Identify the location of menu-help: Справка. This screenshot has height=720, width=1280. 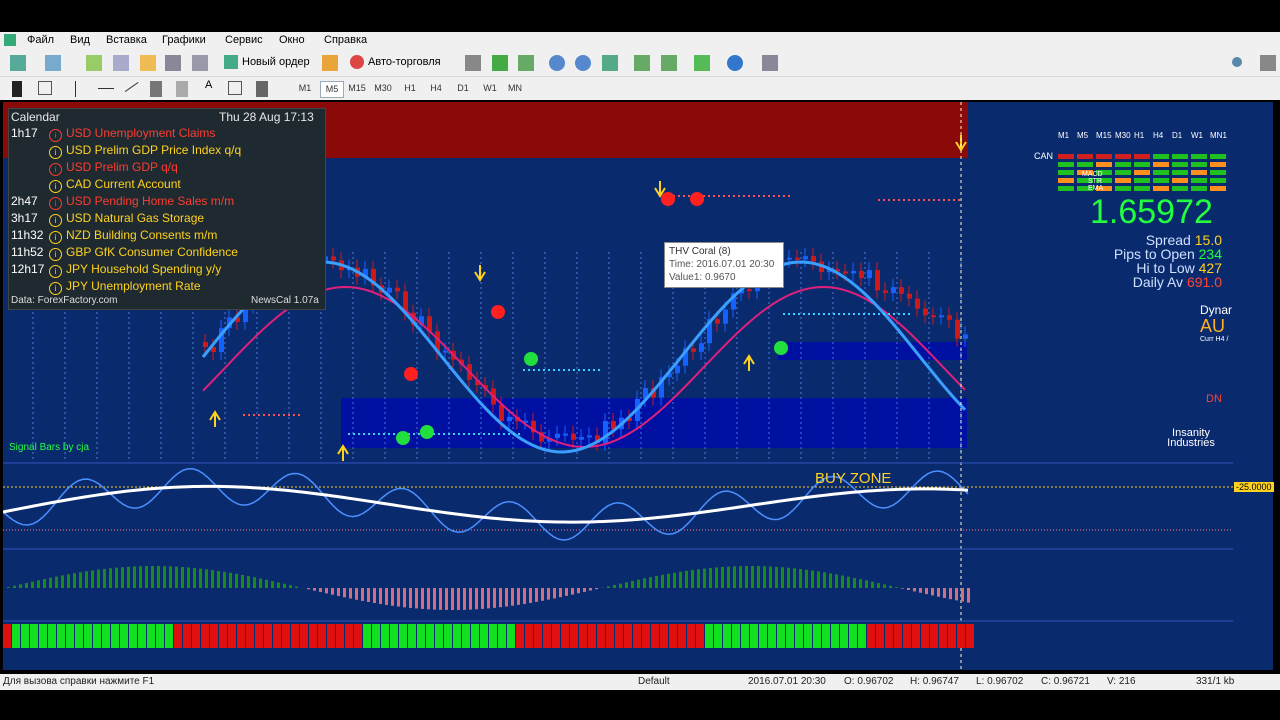
(345, 40).